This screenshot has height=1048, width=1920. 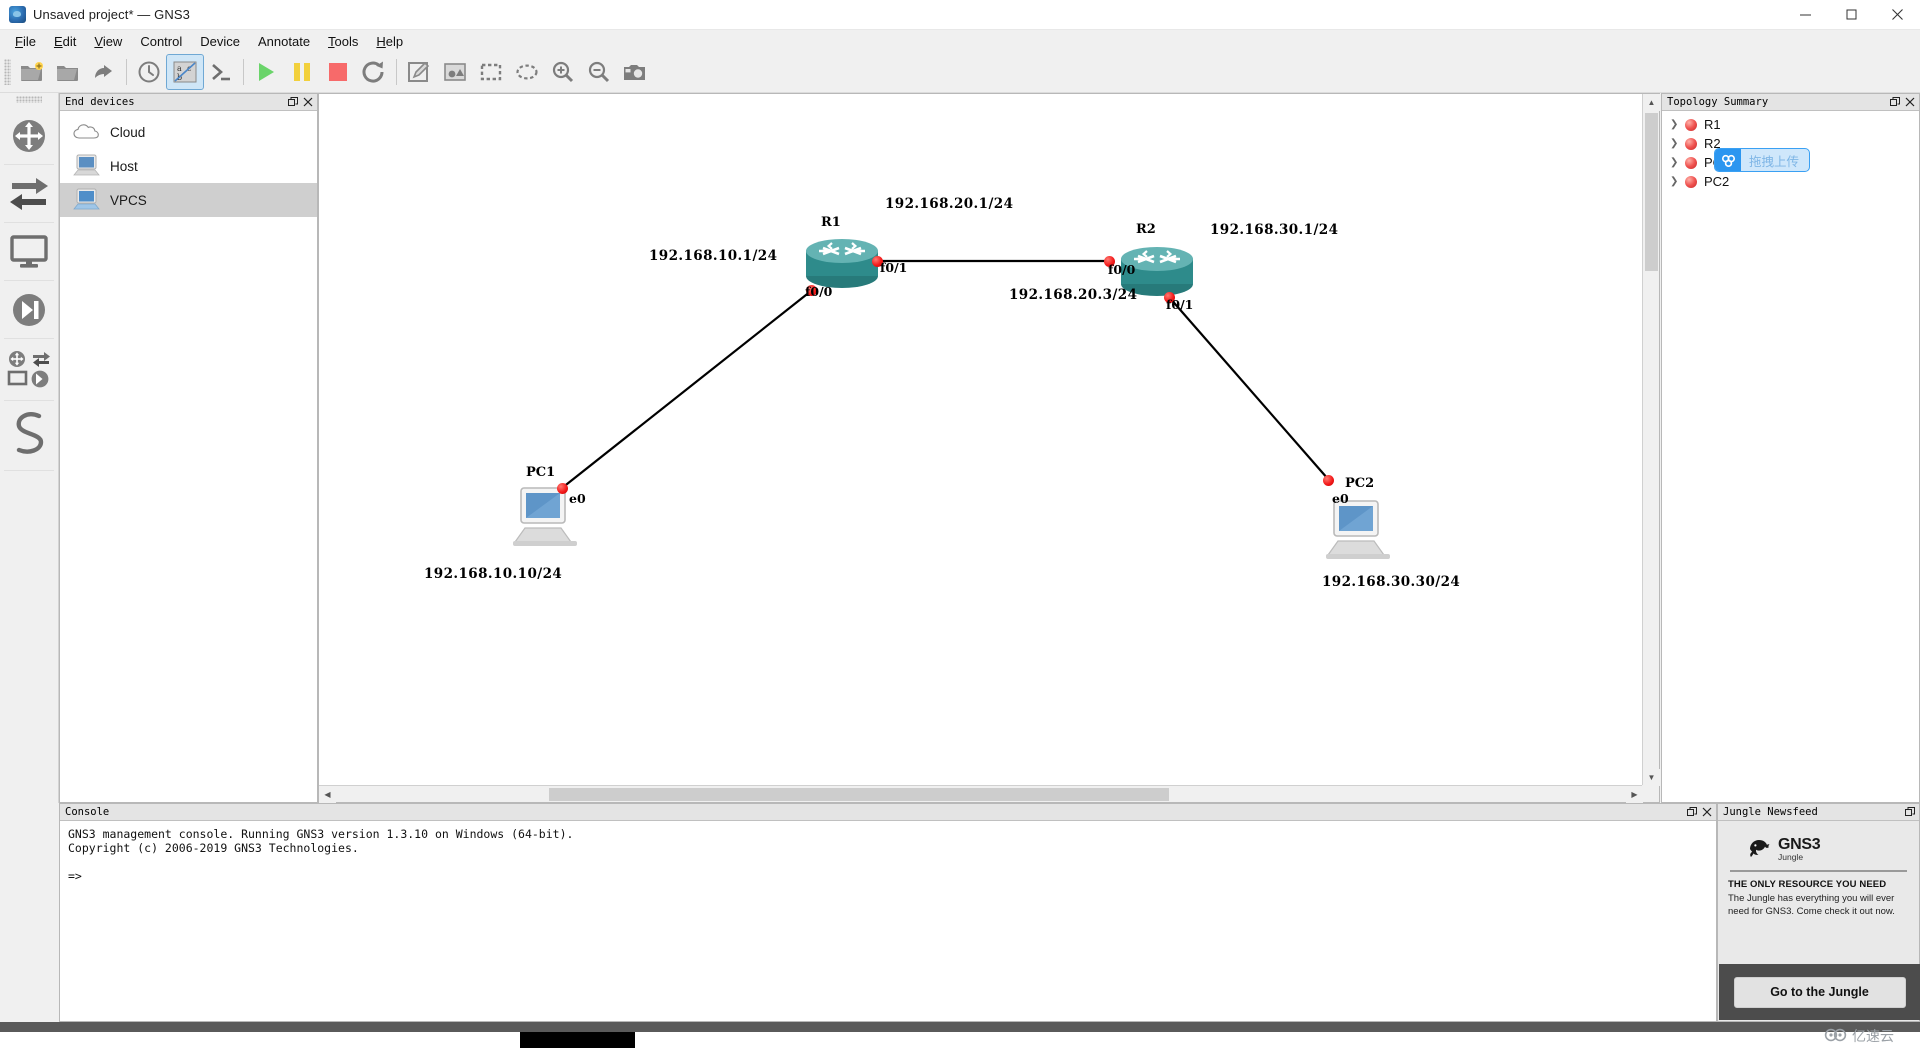 What do you see at coordinates (266, 72) in the screenshot?
I see `start-all-icon` at bounding box center [266, 72].